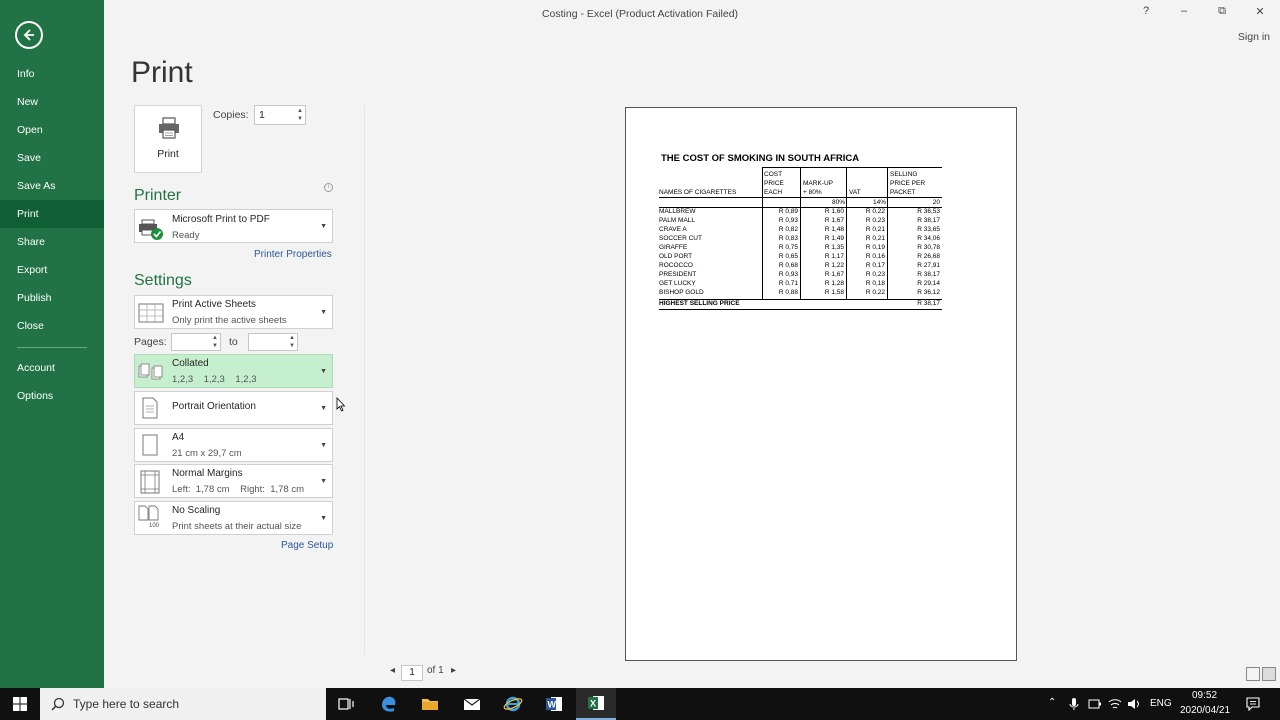 The image size is (1280, 720). I want to click on sidebar-item-save: Save, so click(52, 158).